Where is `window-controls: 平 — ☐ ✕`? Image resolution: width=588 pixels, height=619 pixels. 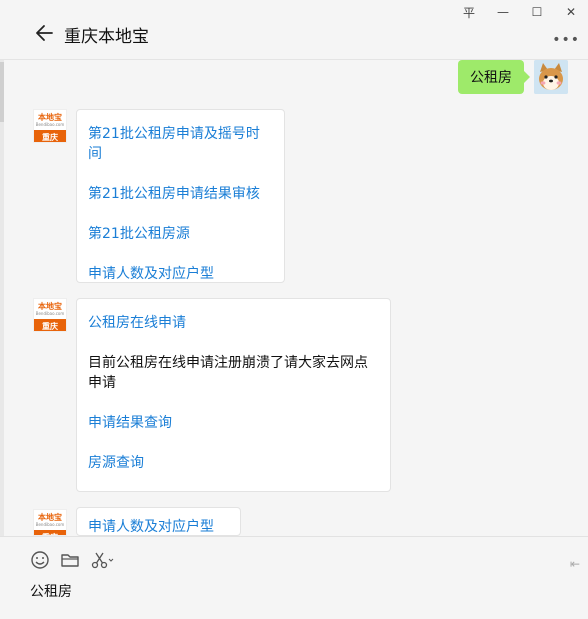 window-controls: 平 — ☐ ✕ is located at coordinates (520, 12).